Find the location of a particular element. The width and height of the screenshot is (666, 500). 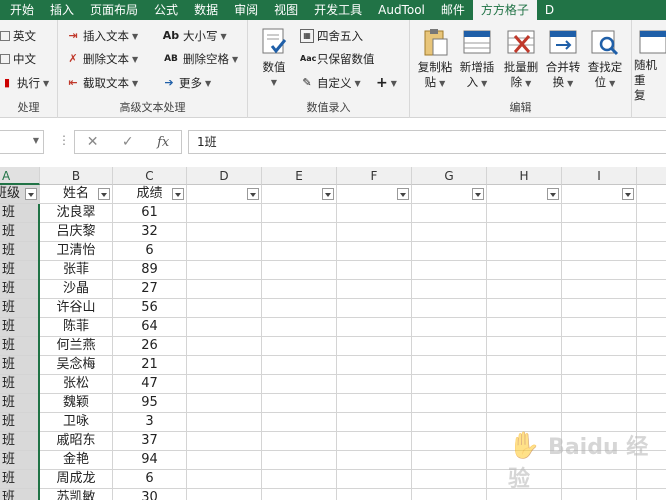

score-cell: 95 is located at coordinates (150, 403).